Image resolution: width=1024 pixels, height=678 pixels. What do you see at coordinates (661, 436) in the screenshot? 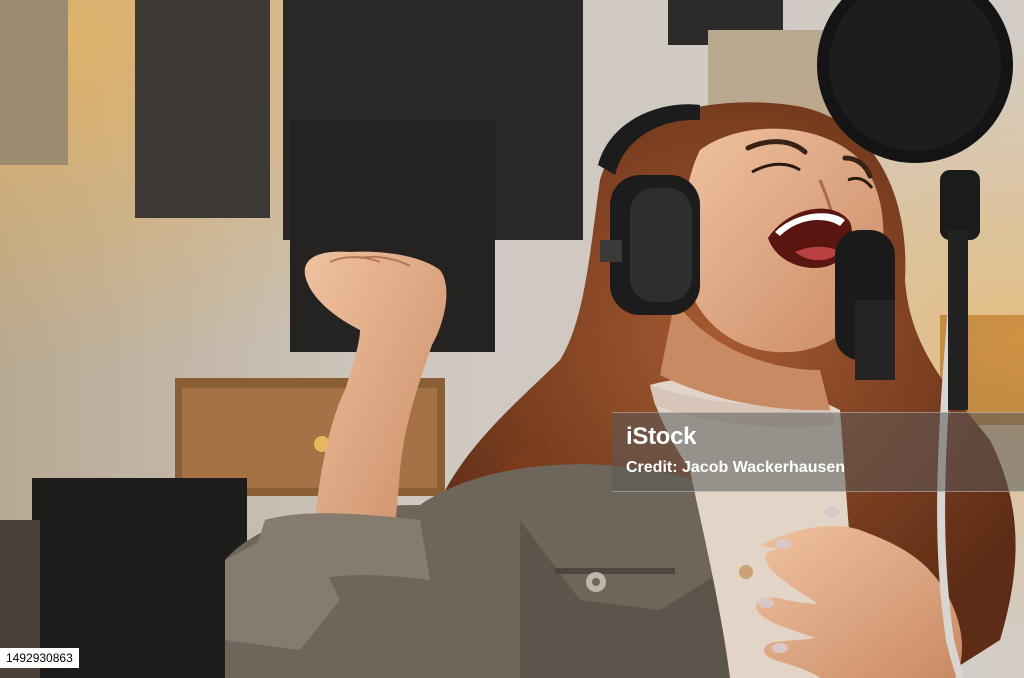
I see `watermark-brand: iStock` at bounding box center [661, 436].